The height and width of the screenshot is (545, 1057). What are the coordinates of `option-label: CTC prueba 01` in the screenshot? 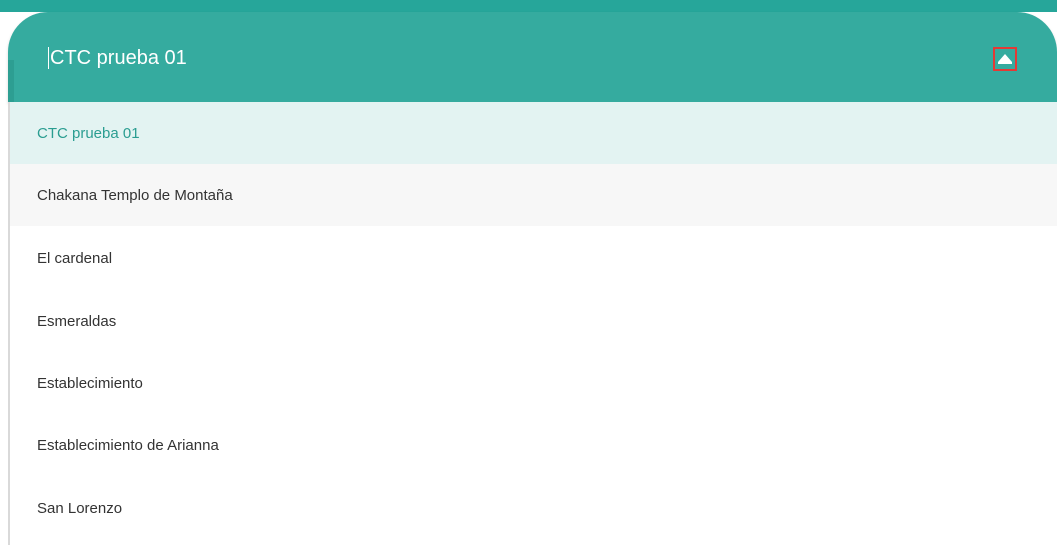 It's located at (88, 133).